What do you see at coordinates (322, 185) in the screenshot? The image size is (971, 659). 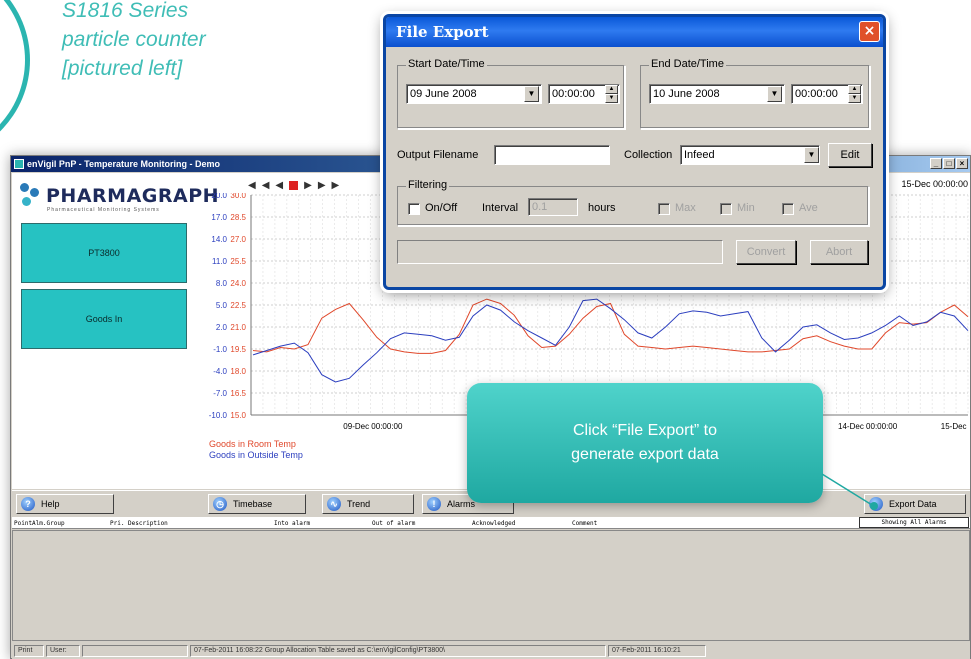 I see `forward-icon: ▶` at bounding box center [322, 185].